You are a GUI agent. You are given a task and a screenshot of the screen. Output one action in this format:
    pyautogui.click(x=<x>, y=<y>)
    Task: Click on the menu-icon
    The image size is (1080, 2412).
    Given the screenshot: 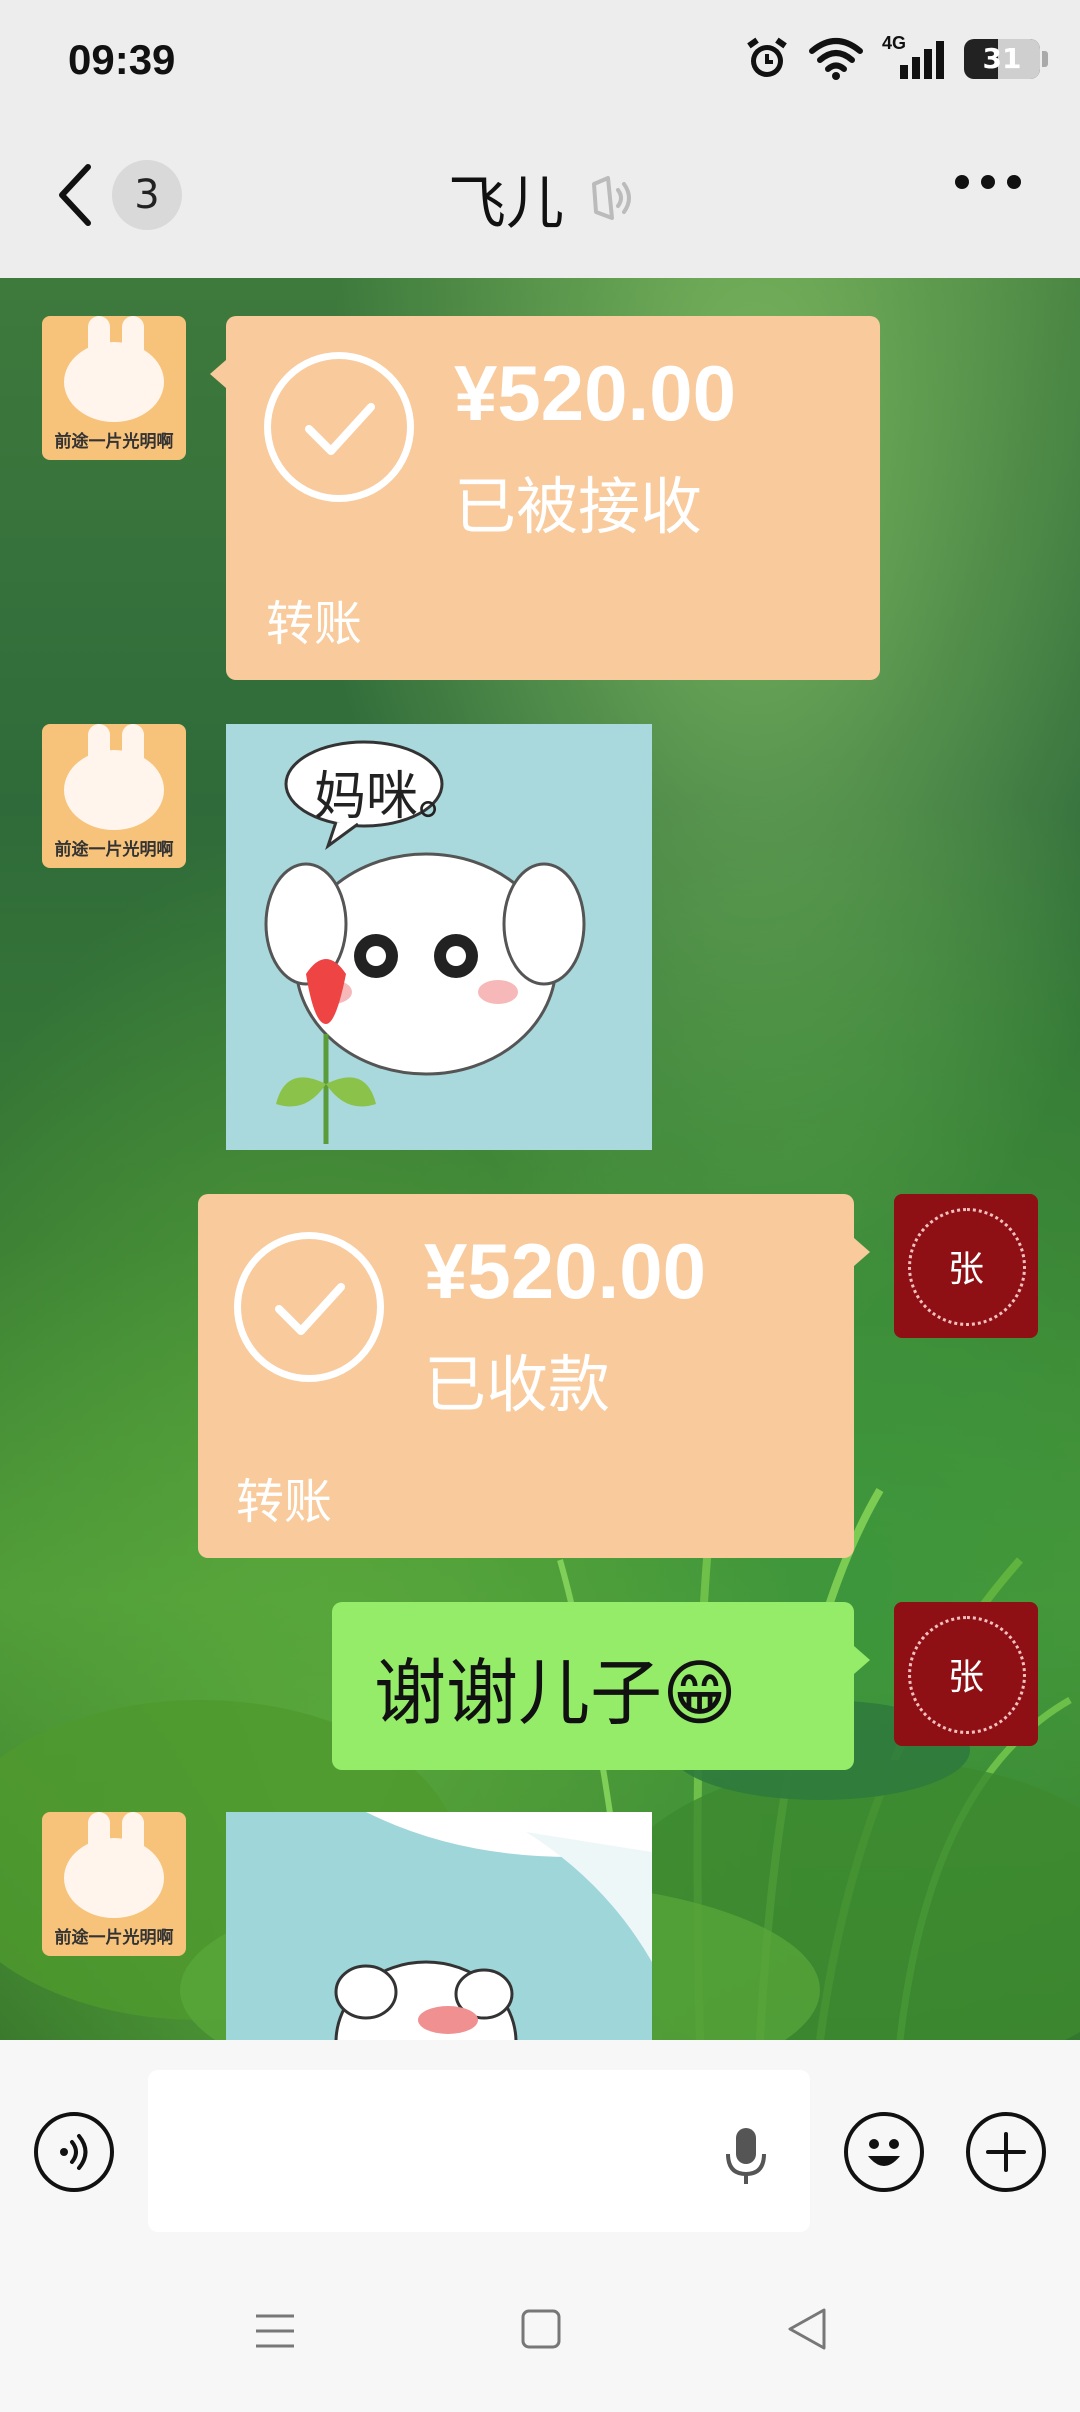 What is the action you would take?
    pyautogui.click(x=275, y=2331)
    